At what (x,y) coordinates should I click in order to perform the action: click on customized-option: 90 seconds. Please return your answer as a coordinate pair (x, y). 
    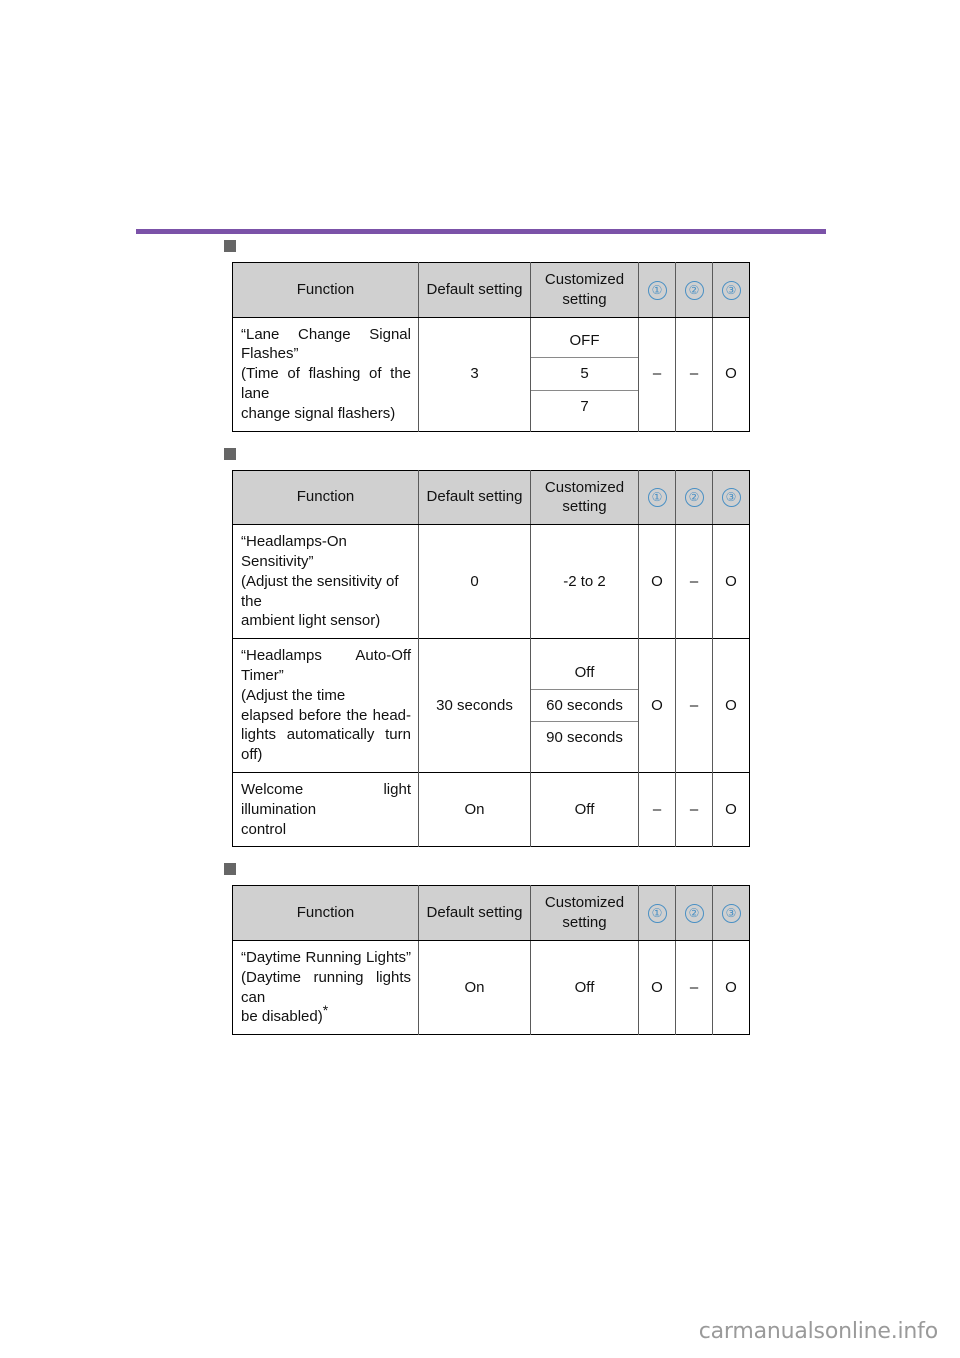
    Looking at the image, I should click on (584, 737).